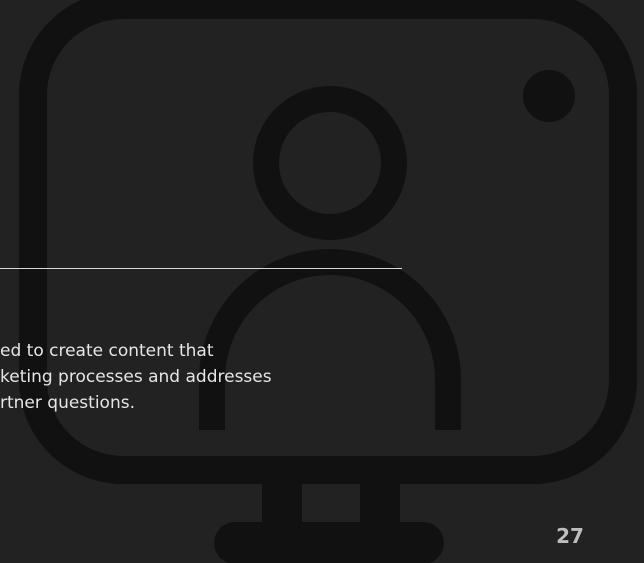 This screenshot has height=563, width=644. Describe the element at coordinates (549, 96) in the screenshot. I see `camera-dot` at that location.